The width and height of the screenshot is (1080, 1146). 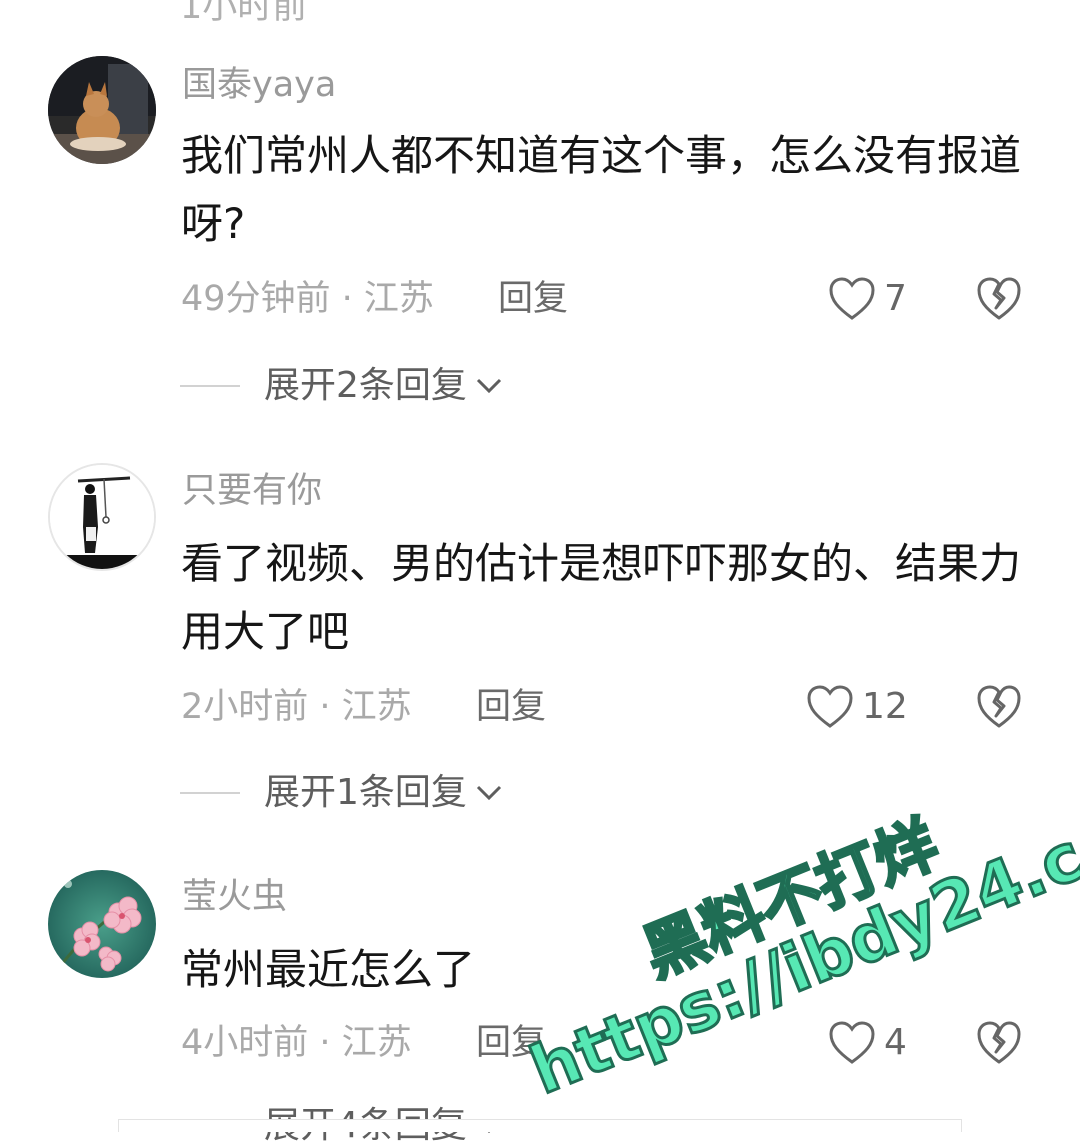 I want to click on comment-text: 我们常州人都不知道有这个事，怎么没有报道呀?, so click(x=601, y=189).